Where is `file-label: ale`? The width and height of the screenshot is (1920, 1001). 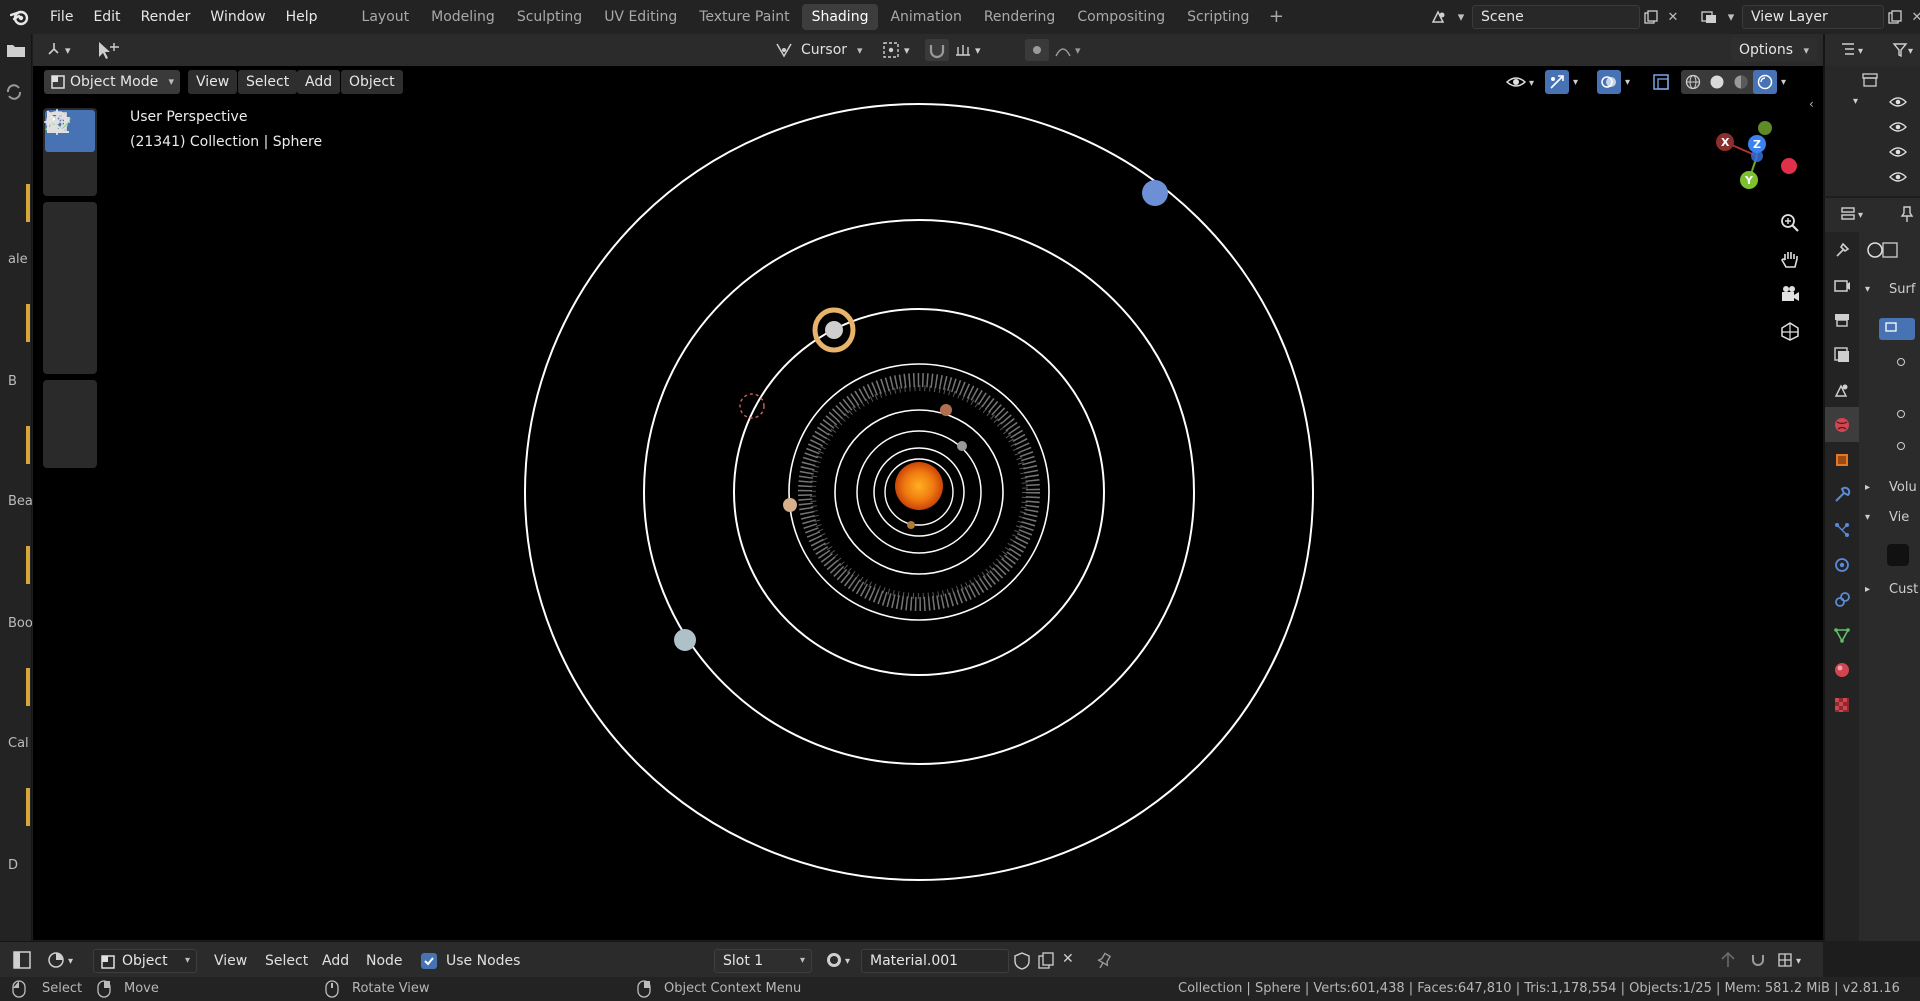
file-label: ale is located at coordinates (18, 259).